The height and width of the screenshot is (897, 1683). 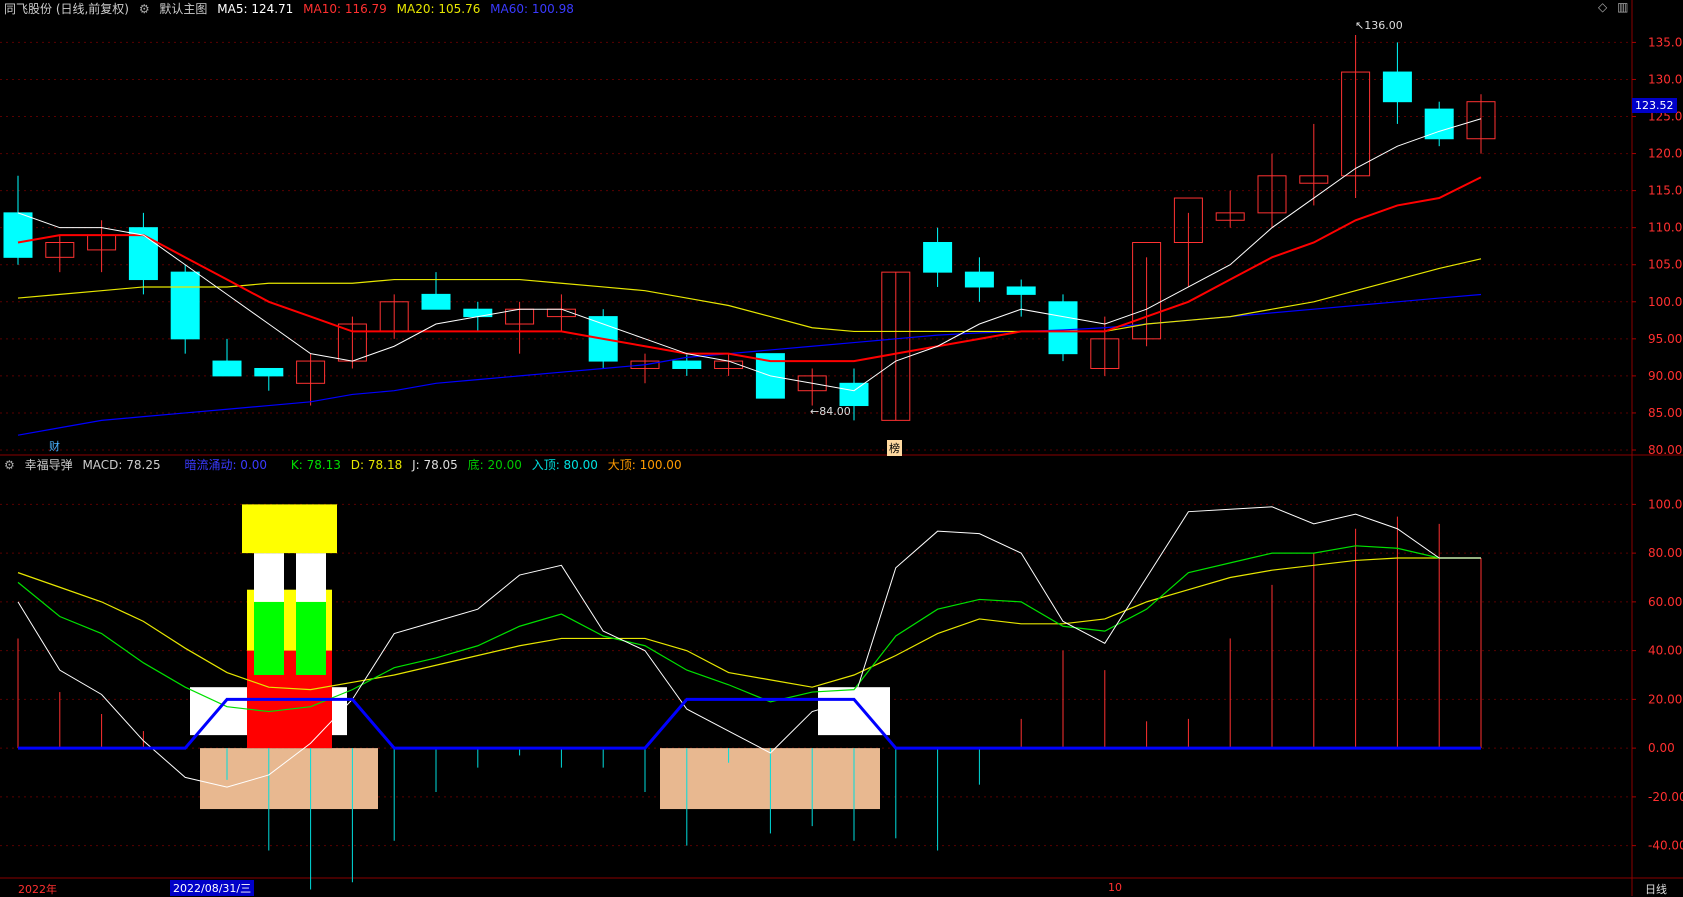 What do you see at coordinates (1602, 7) in the screenshot?
I see `diamond-icon: ◇` at bounding box center [1602, 7].